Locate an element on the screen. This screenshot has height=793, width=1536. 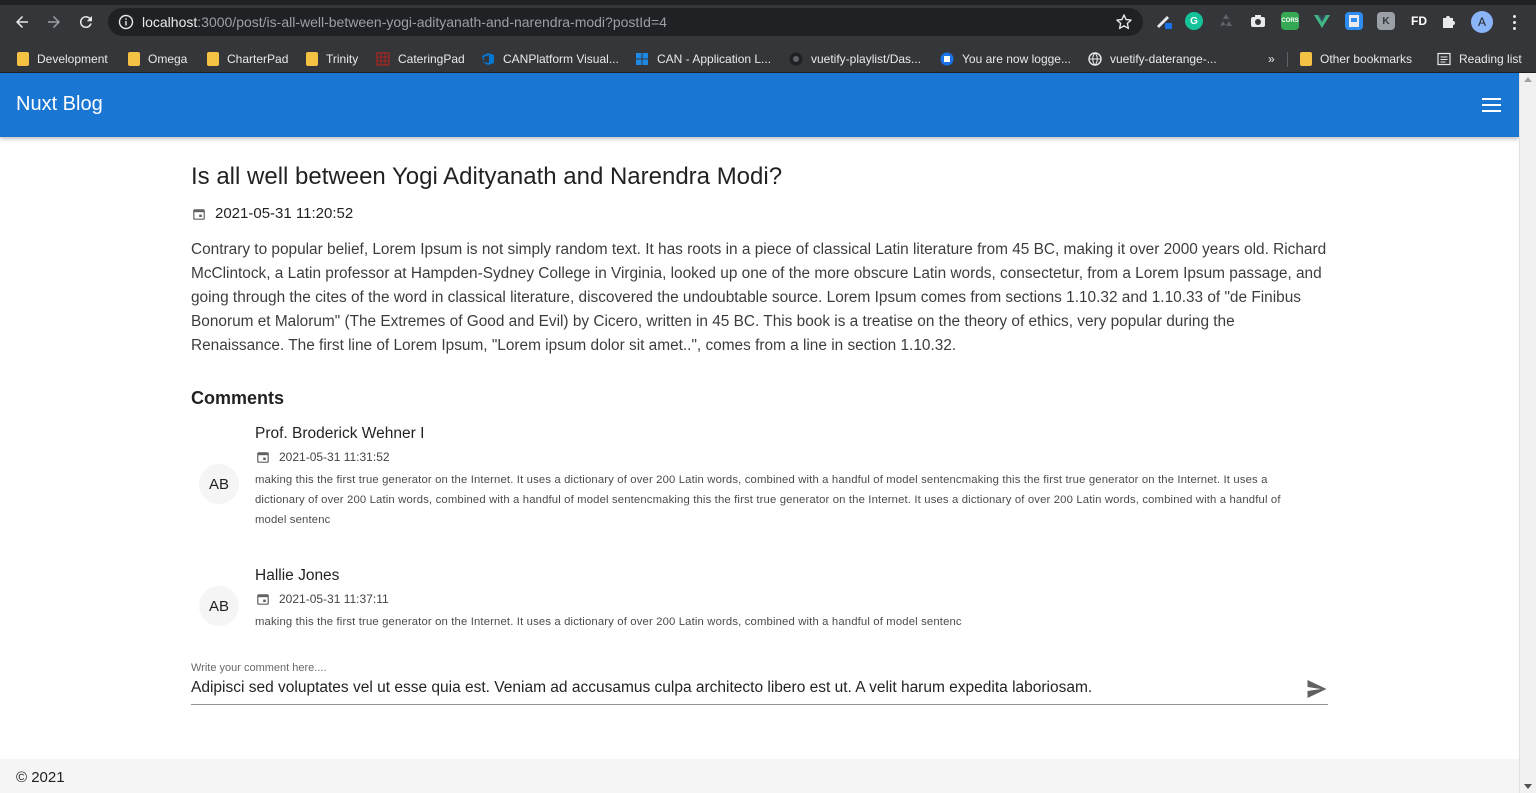
bookmark-development: Development is located at coordinates (62, 59).